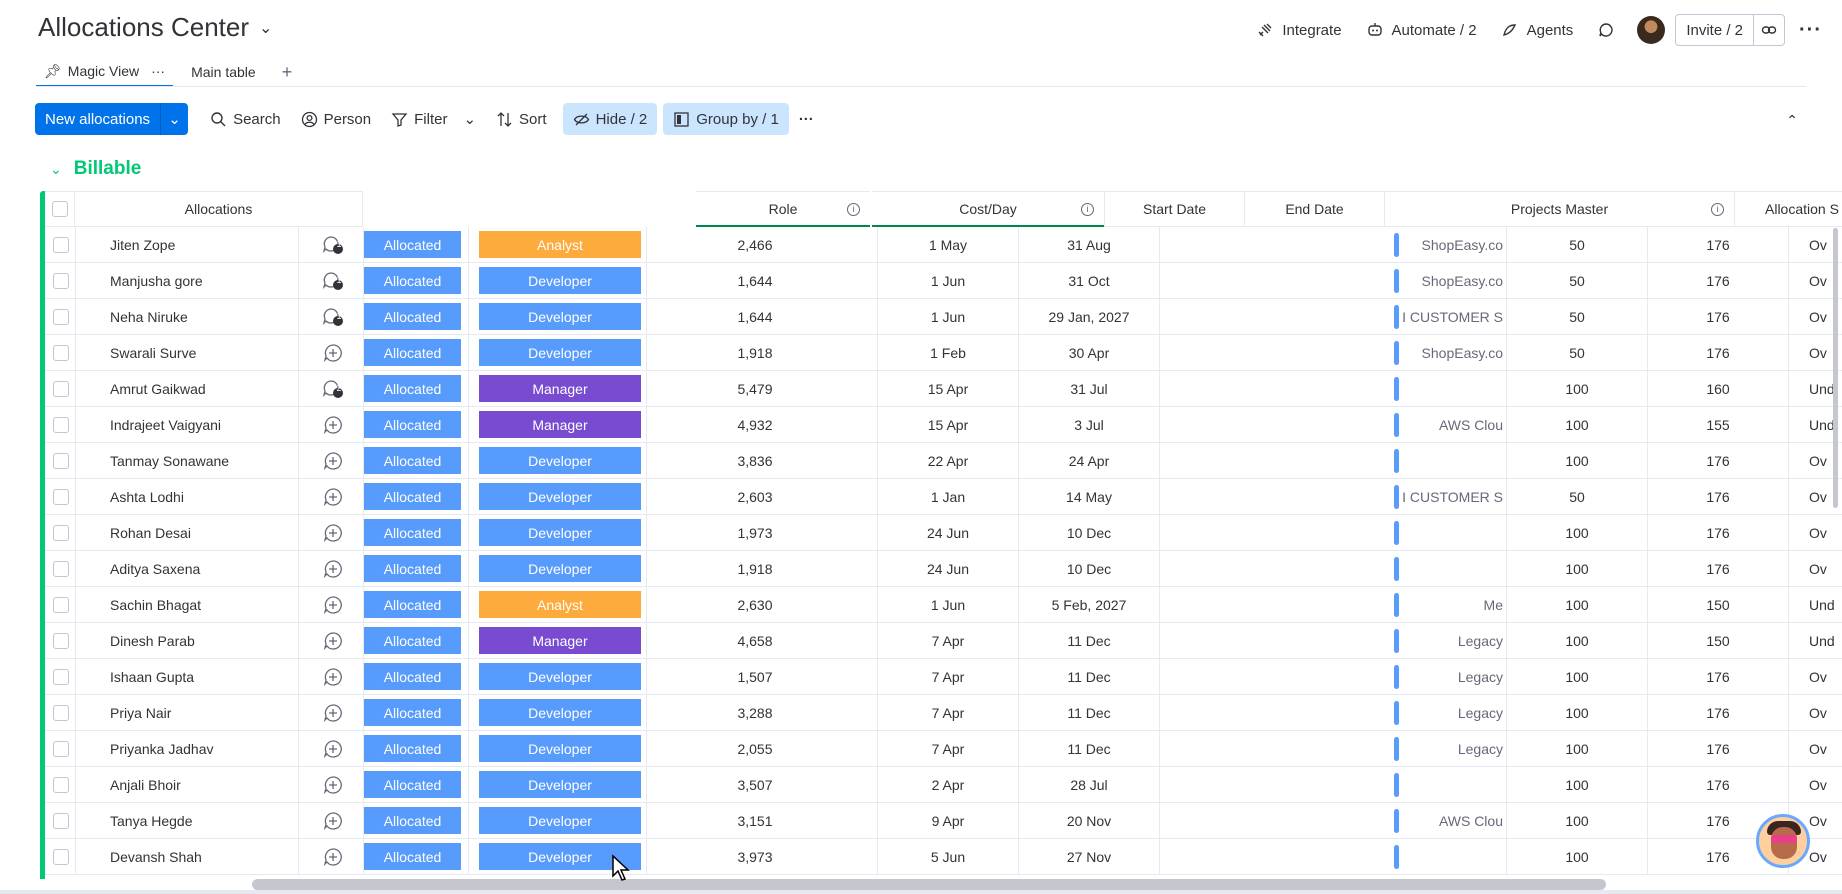  What do you see at coordinates (1314, 209) in the screenshot?
I see `header-end-date: End Date` at bounding box center [1314, 209].